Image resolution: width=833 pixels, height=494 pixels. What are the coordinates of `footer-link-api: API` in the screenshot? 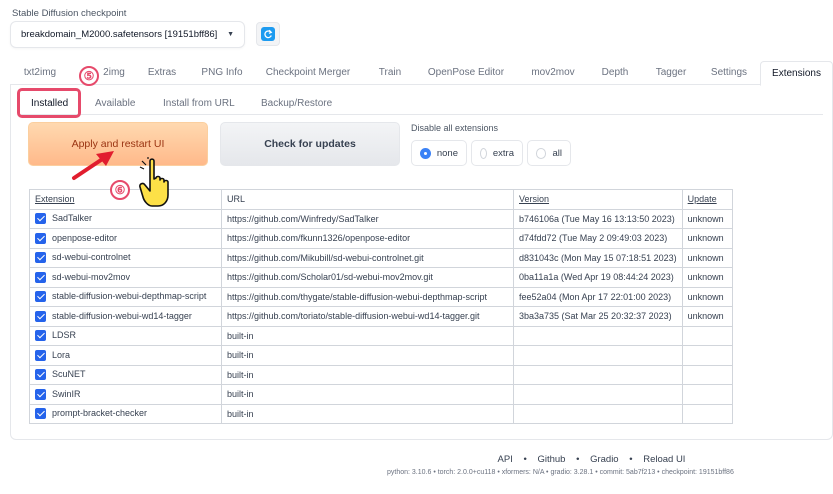 It's located at (505, 459).